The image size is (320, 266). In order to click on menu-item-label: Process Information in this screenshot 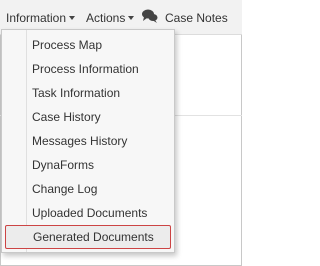, I will do `click(85, 69)`.